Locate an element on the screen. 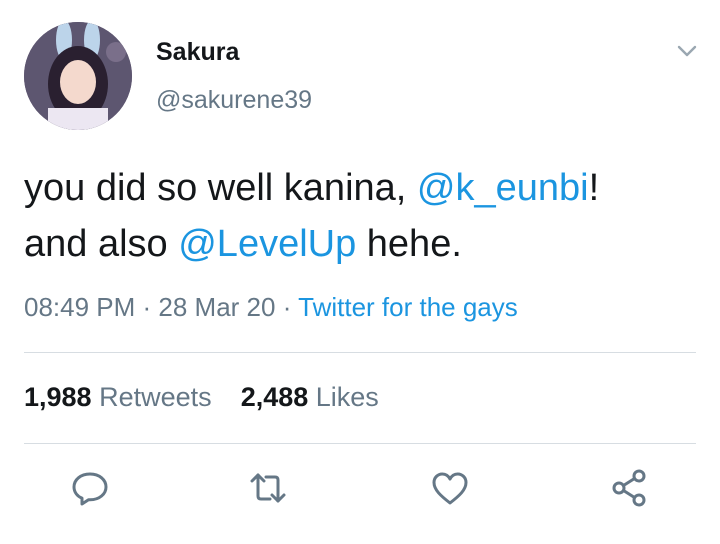  mention-link: @k_eunbi is located at coordinates (503, 188).